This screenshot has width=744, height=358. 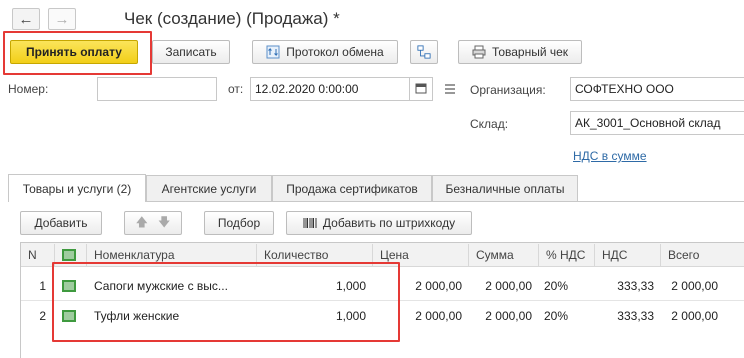 What do you see at coordinates (142, 223) in the screenshot?
I see `move-up-icon: 🡅` at bounding box center [142, 223].